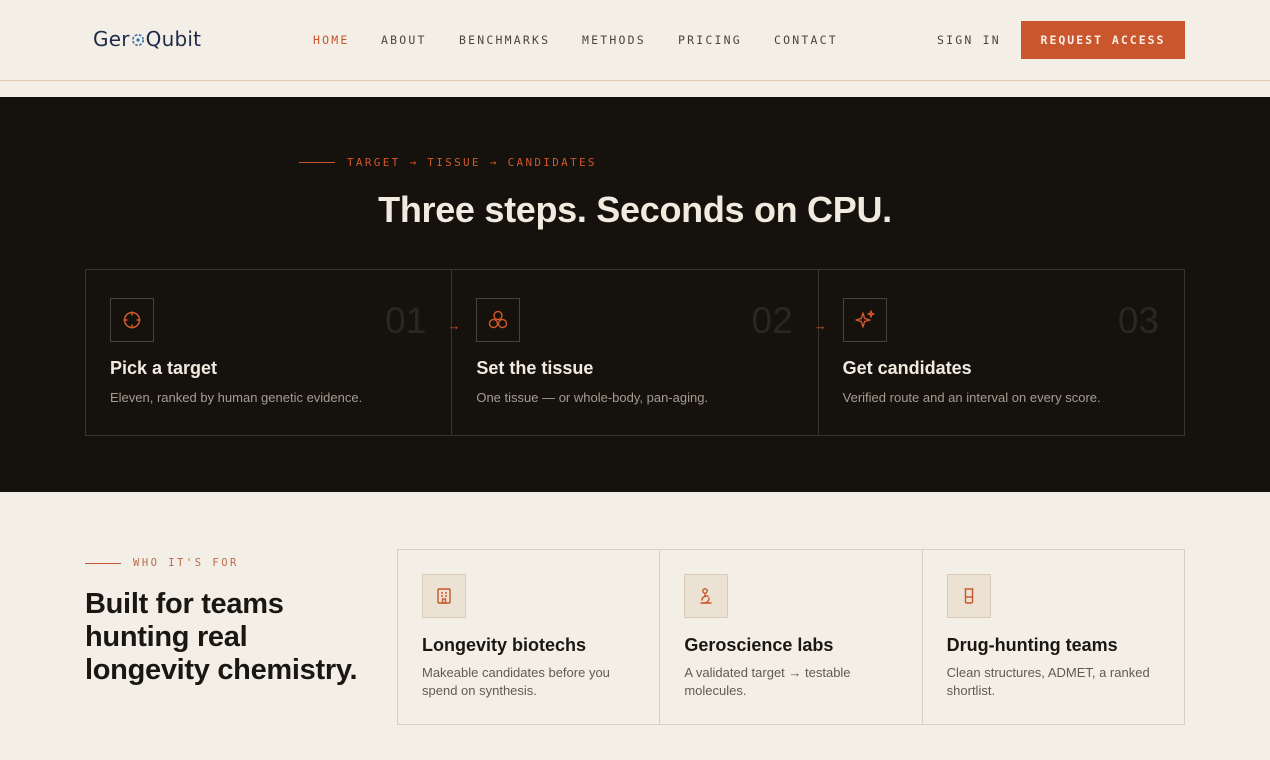  Describe the element at coordinates (814, 40) in the screenshot. I see `nav-contact: CONTACT` at that location.